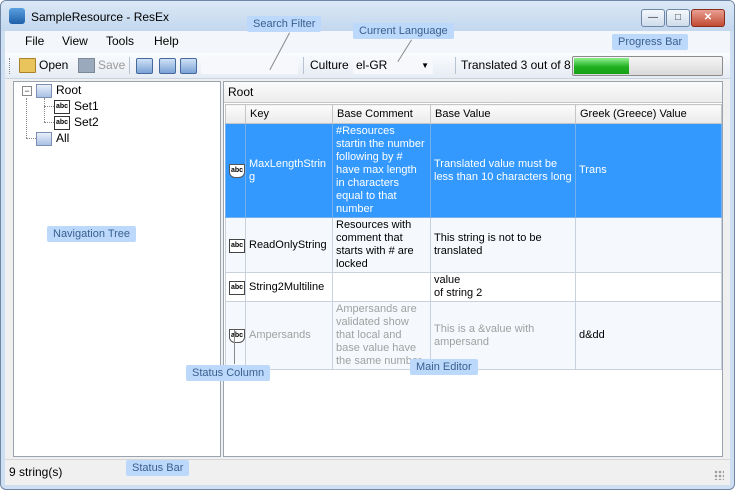 The image size is (735, 490). What do you see at coordinates (234, 347) in the screenshot?
I see `callout-arrow` at bounding box center [234, 347].